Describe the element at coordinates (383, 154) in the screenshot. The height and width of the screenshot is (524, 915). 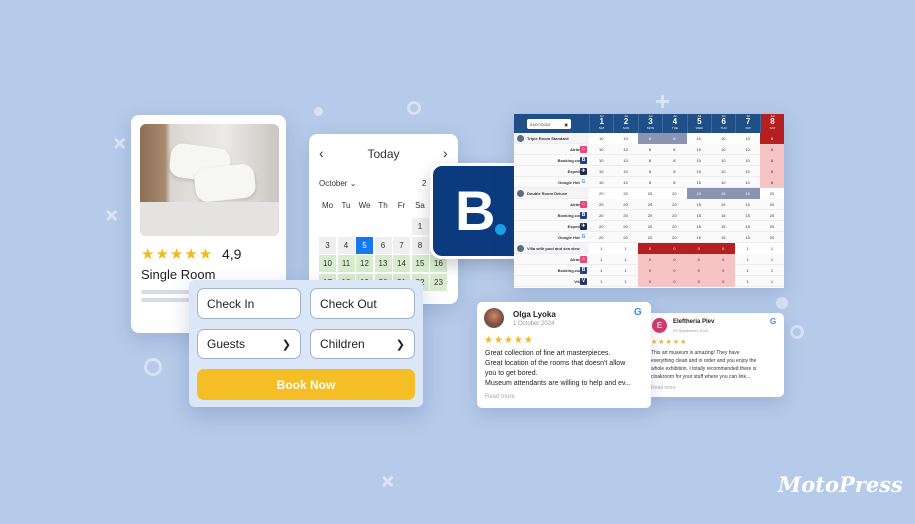
I see `calendar-title: Today` at that location.